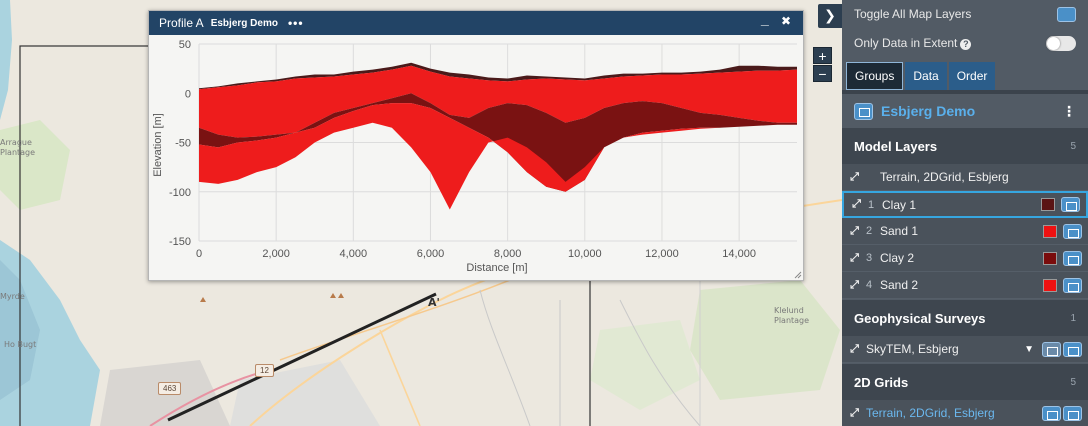  I want to click on map-place-label: Ho Bugt, so click(20, 344).